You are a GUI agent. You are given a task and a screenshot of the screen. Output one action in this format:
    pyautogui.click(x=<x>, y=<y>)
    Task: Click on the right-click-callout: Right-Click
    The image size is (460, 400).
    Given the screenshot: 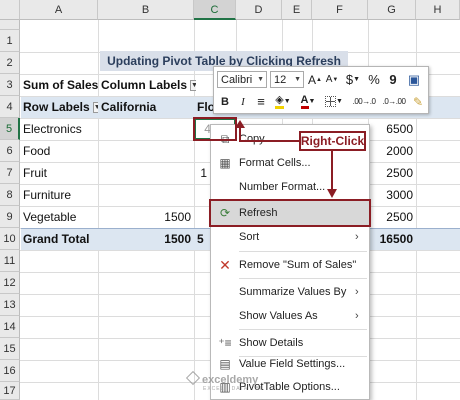 What is the action you would take?
    pyautogui.click(x=332, y=141)
    